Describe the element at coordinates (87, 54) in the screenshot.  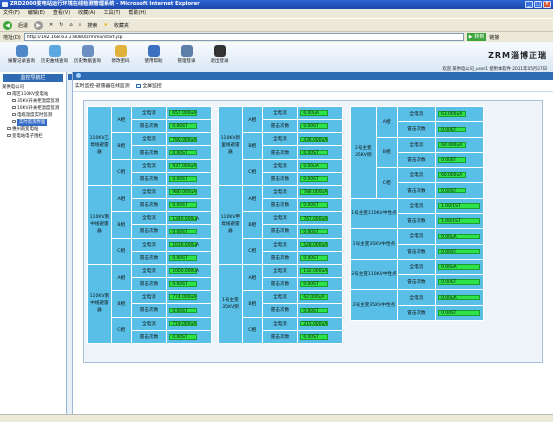
I see `nav-item: 历史数据查询` at that location.